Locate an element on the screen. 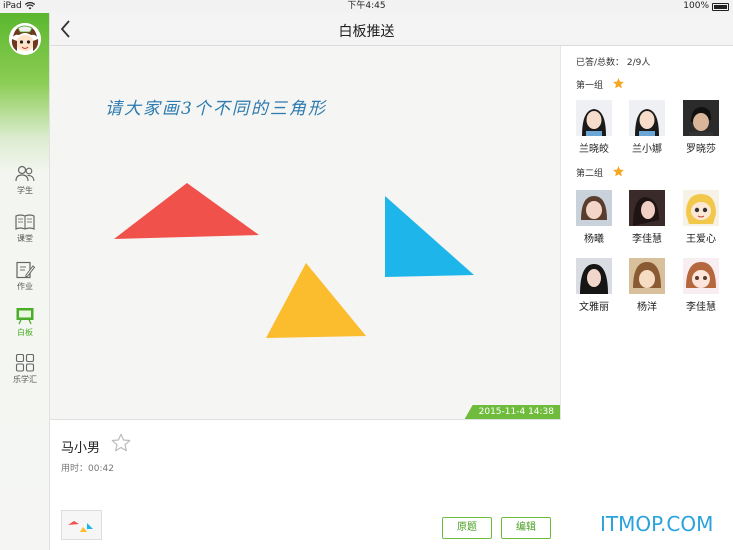 The width and height of the screenshot is (733, 550). original-question-button: 原题 is located at coordinates (467, 528).